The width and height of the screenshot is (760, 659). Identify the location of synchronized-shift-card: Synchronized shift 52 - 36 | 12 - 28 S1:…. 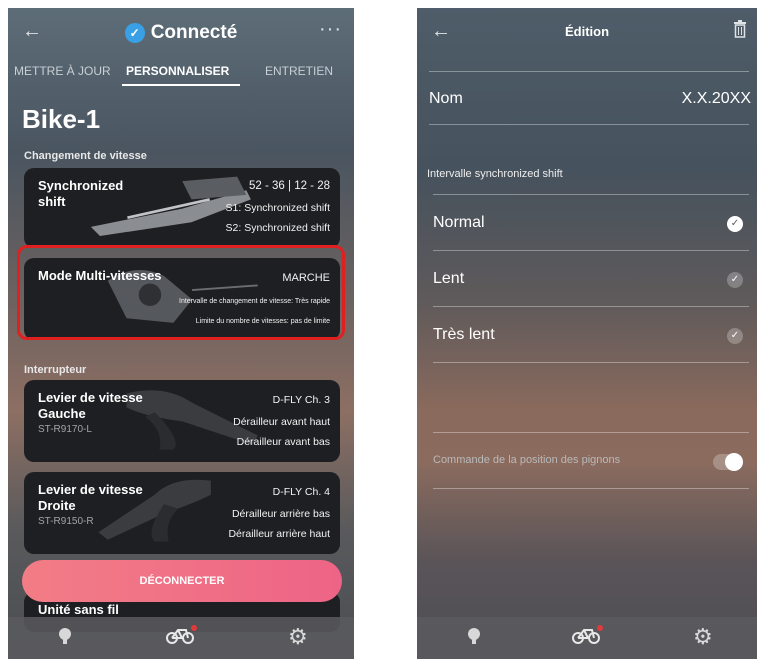
(182, 208).